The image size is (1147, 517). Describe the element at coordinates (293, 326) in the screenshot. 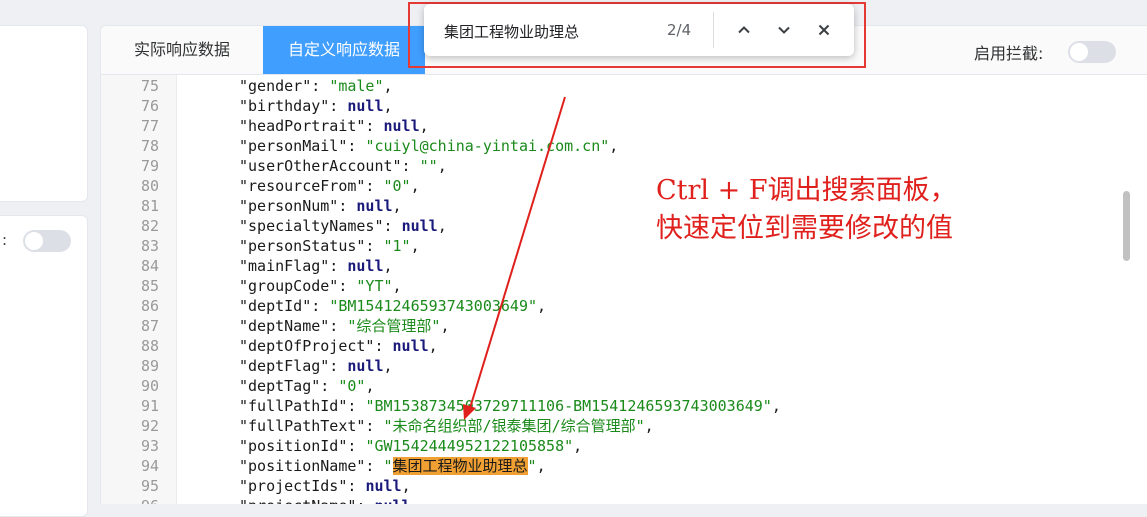

I see `json-key: "deptName":` at that location.